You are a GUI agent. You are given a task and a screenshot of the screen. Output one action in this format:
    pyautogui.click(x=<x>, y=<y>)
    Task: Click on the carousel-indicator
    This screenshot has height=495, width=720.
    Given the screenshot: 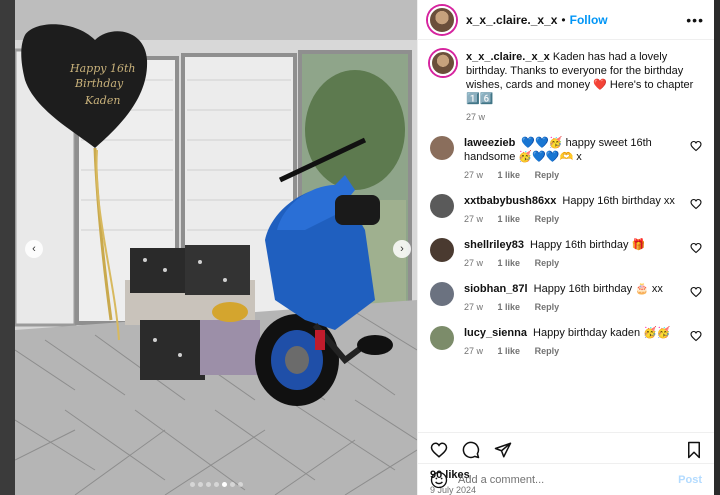 What is the action you would take?
    pyautogui.click(x=216, y=484)
    